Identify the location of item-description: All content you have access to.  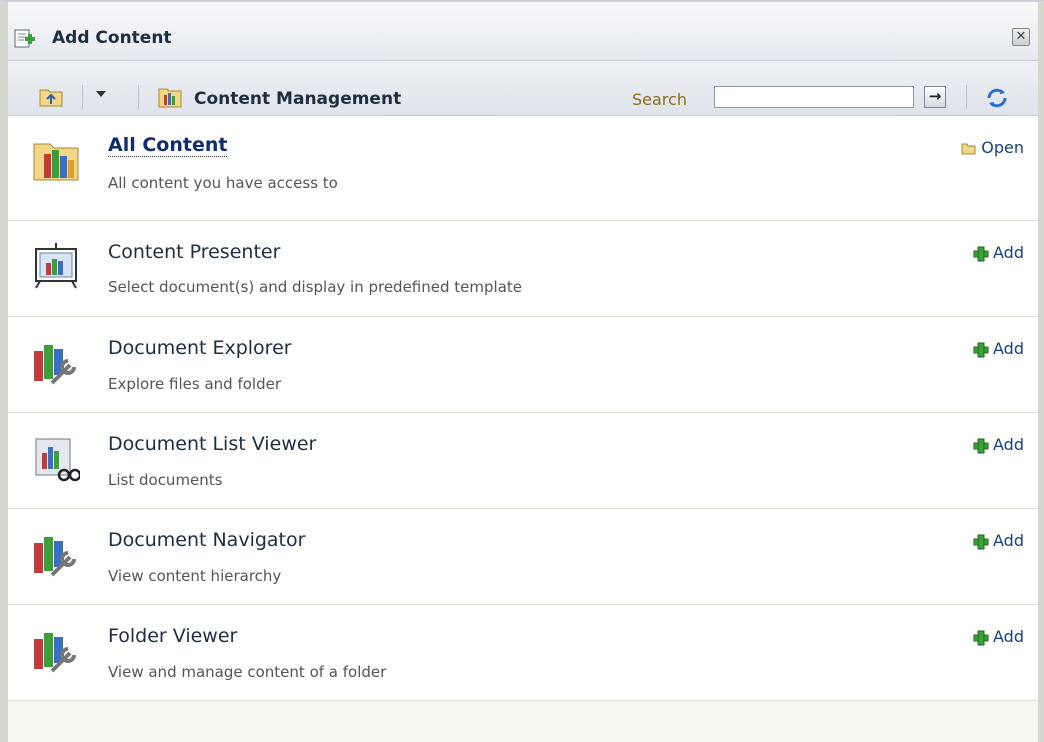
(223, 183).